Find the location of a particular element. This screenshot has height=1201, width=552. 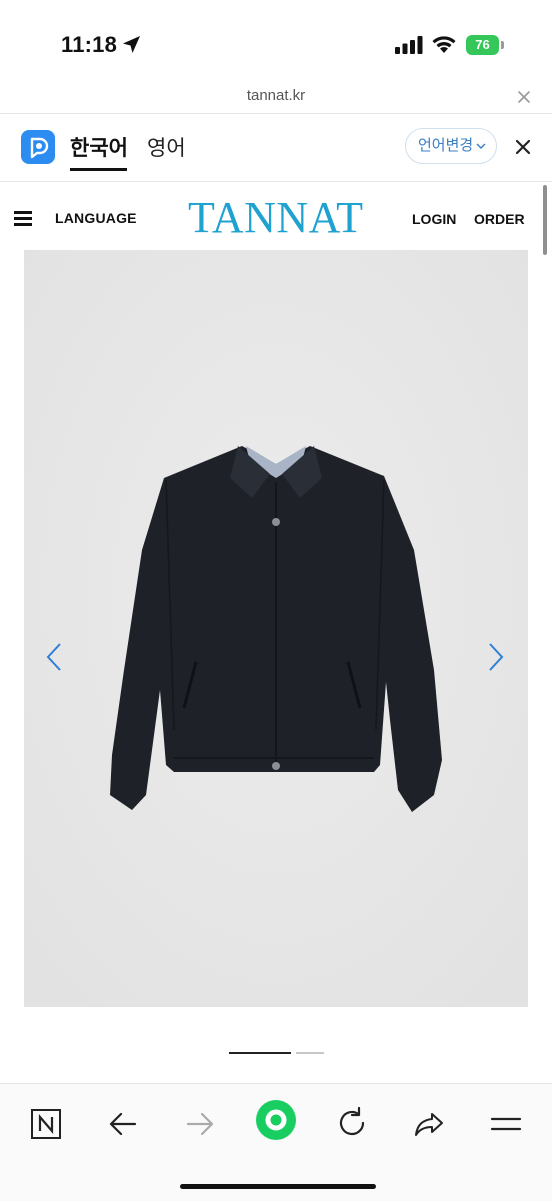

url-text: tannat.kr is located at coordinates (276, 95).